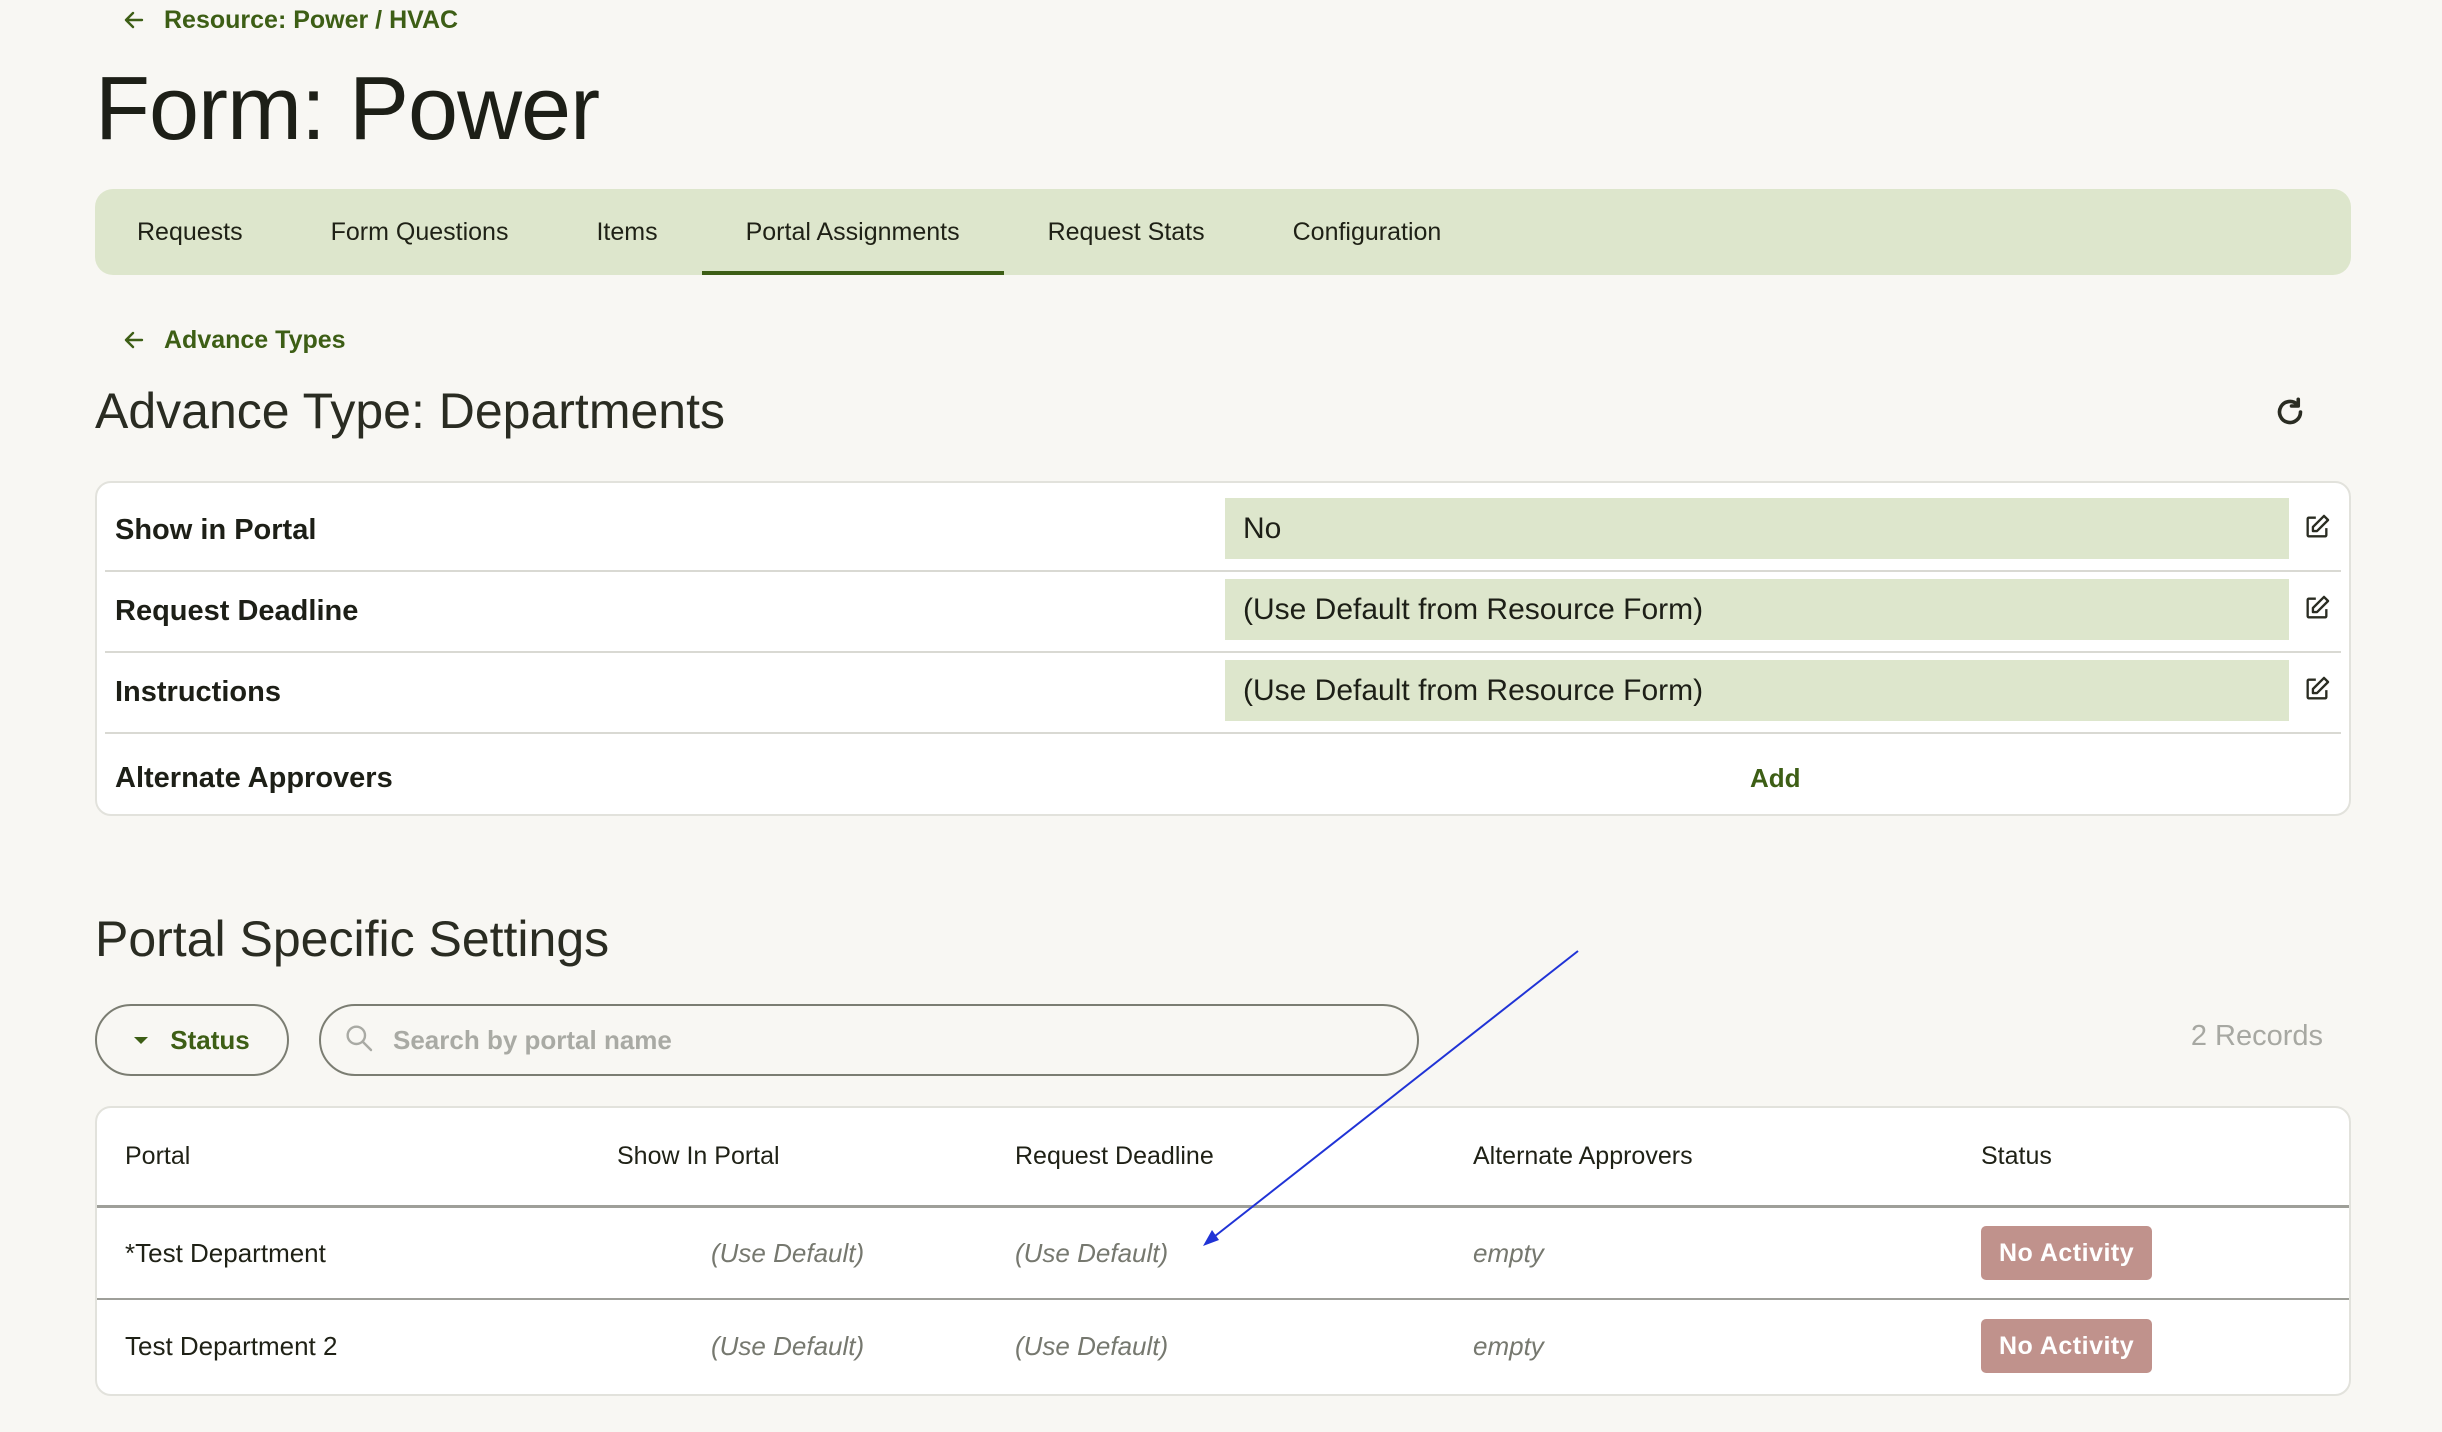 This screenshot has width=2442, height=1432. Describe the element at coordinates (852, 232) in the screenshot. I see `tab-portal-assignments: Portal Assignments` at that location.